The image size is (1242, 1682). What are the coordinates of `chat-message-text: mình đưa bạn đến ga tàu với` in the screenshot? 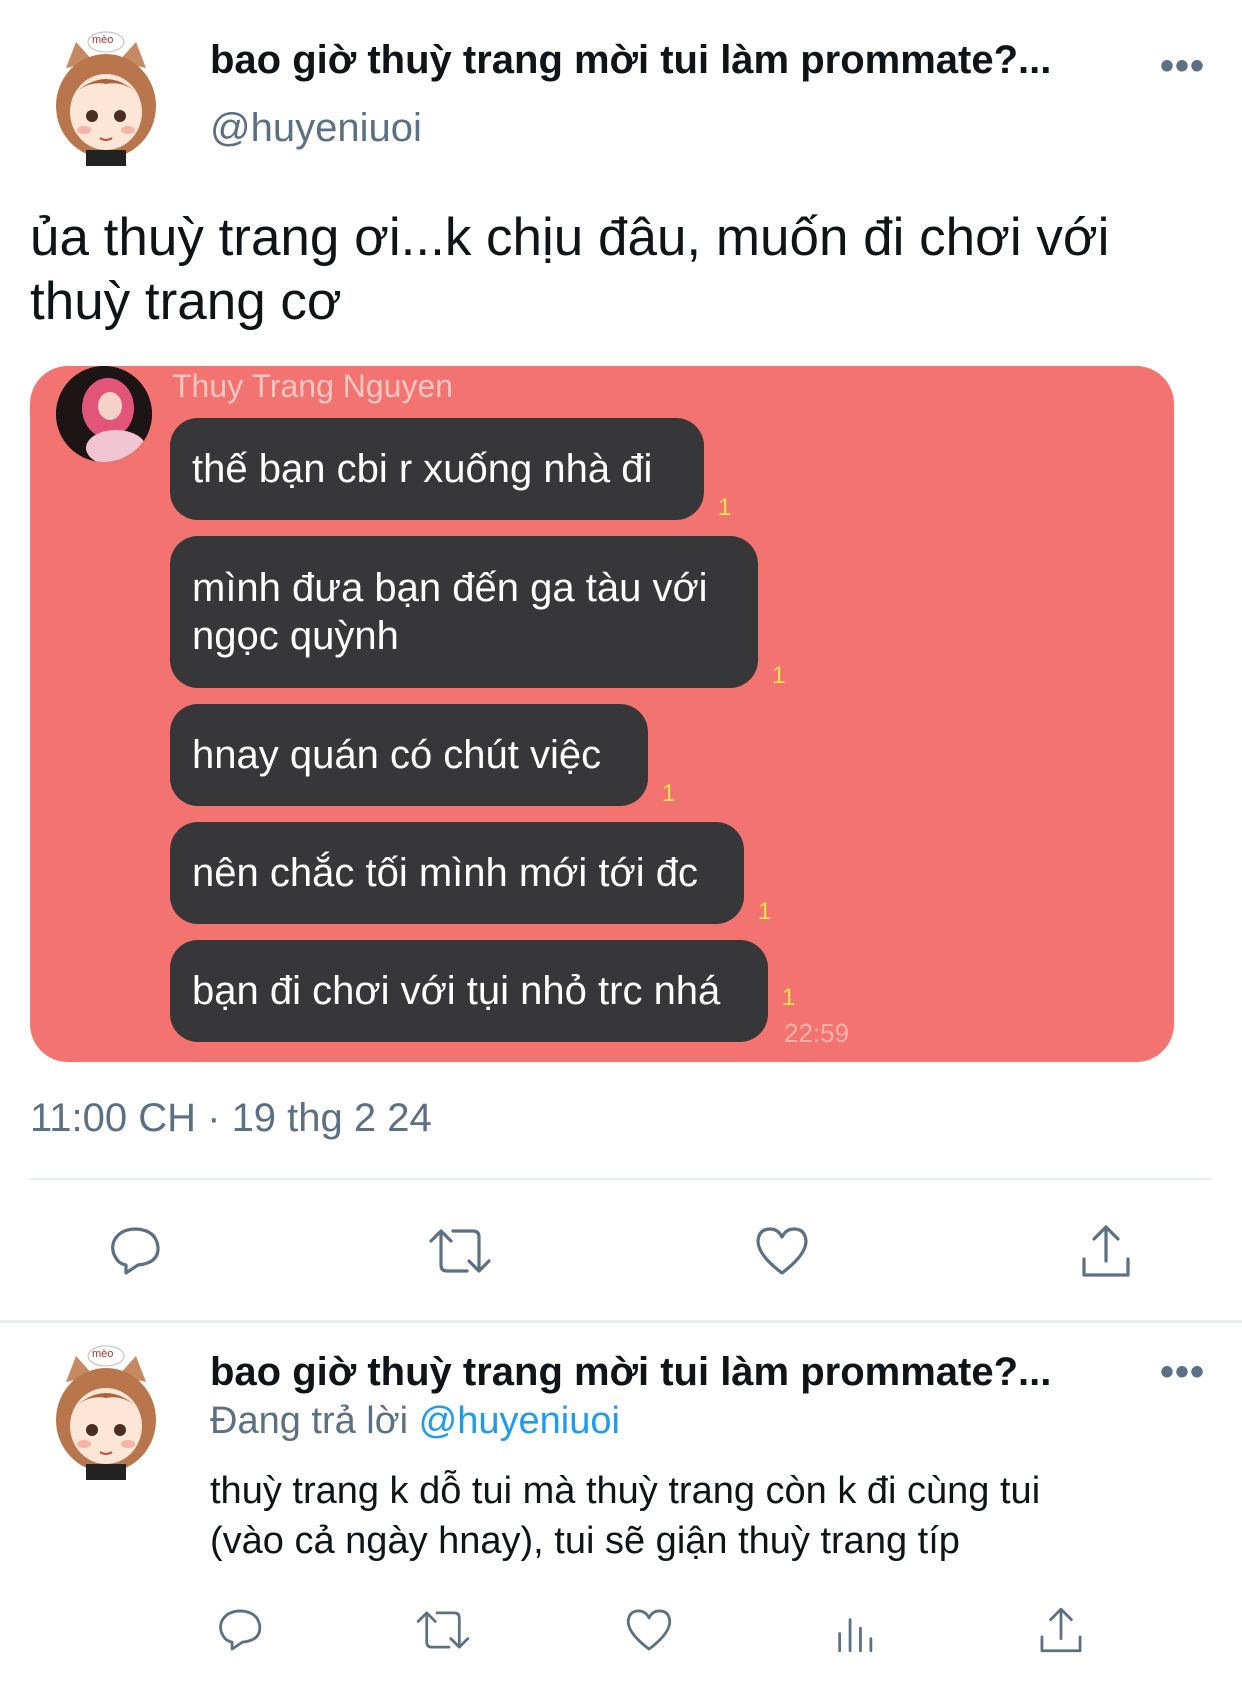 It's located at (450, 588).